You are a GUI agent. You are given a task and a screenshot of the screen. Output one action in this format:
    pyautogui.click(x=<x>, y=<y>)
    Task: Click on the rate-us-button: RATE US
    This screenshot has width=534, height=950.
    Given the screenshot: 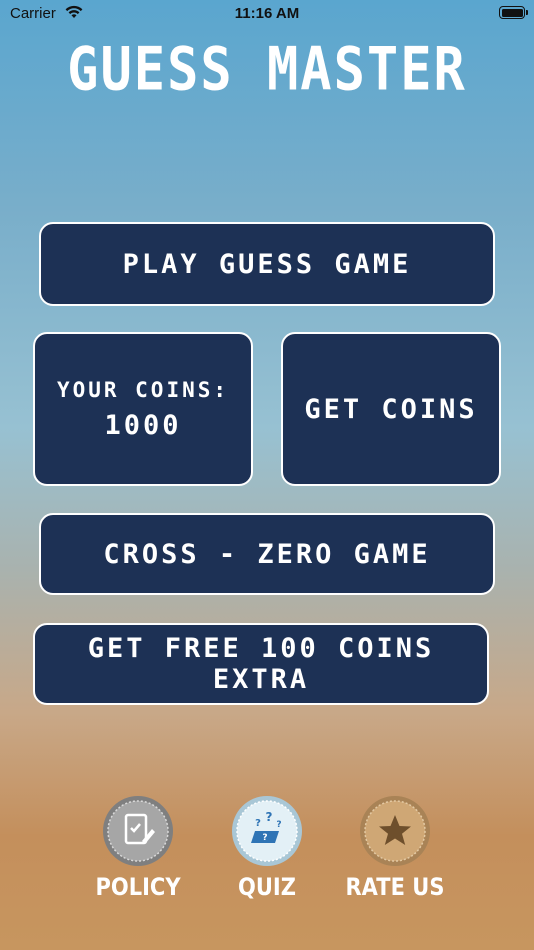 What is the action you would take?
    pyautogui.click(x=395, y=848)
    